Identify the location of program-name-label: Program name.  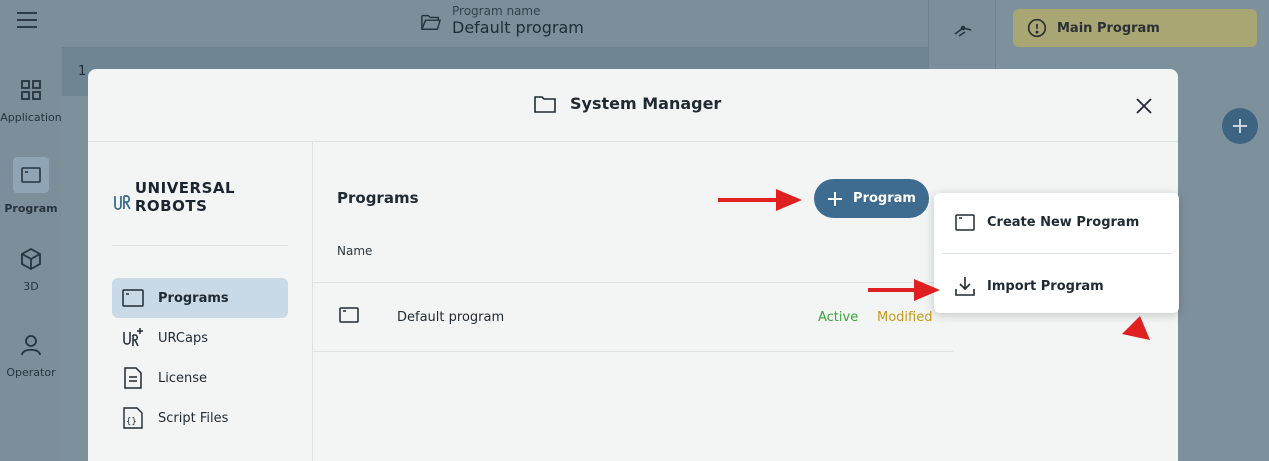
(496, 11).